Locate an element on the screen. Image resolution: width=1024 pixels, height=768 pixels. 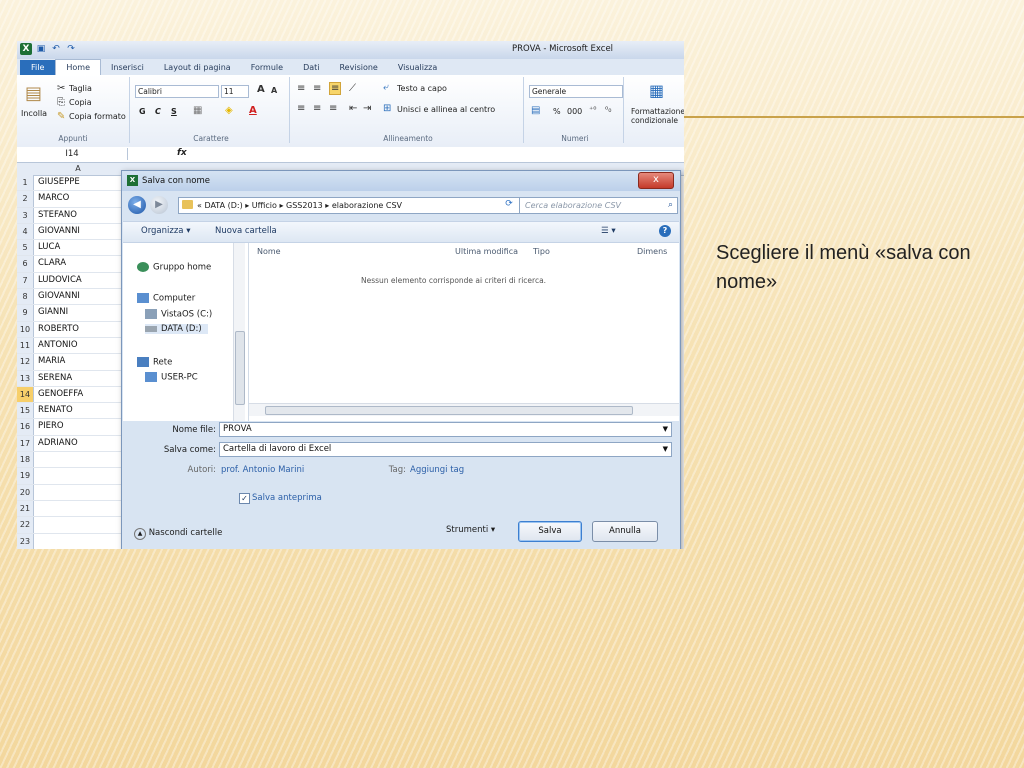
italic-button: C is located at coordinates (158, 111).